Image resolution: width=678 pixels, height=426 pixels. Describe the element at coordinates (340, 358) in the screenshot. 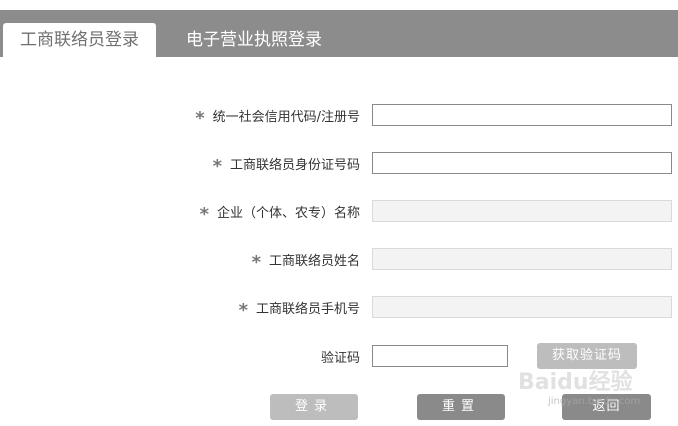

I see `captcha-label: 验证码` at that location.